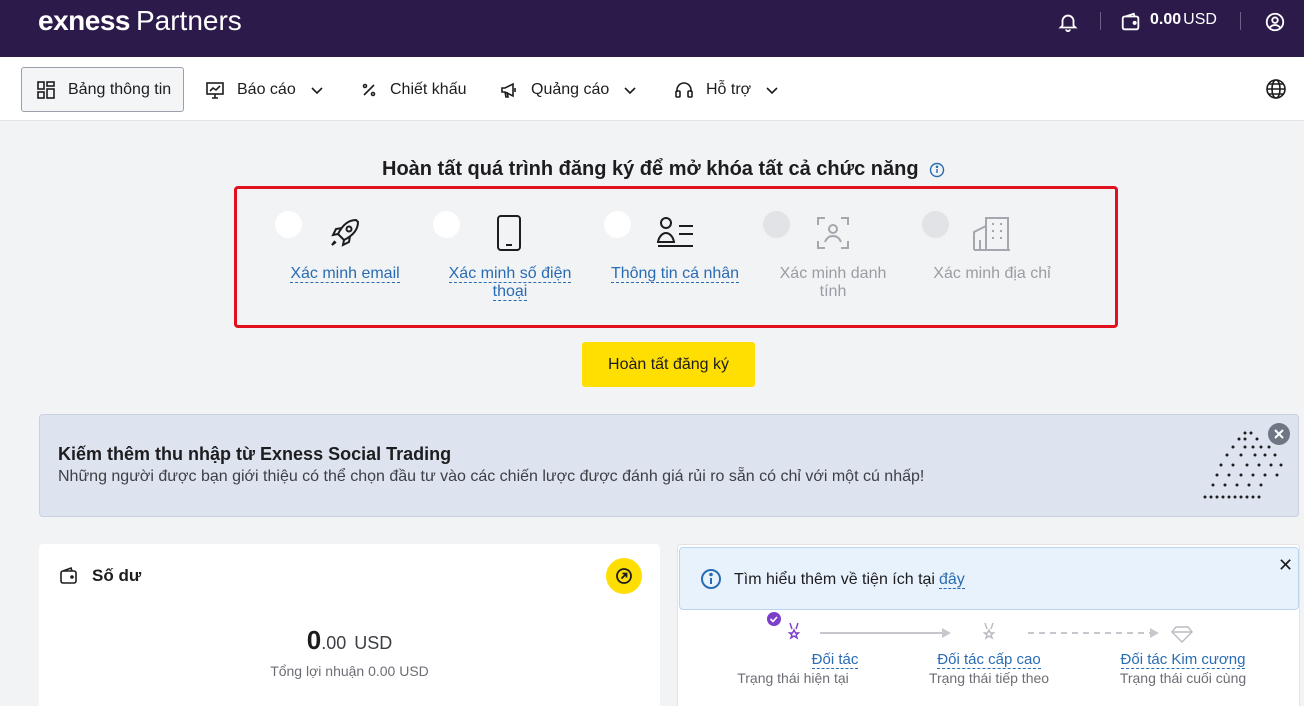 The image size is (1304, 706). Describe the element at coordinates (1068, 22) in the screenshot. I see `bell-icon` at that location.